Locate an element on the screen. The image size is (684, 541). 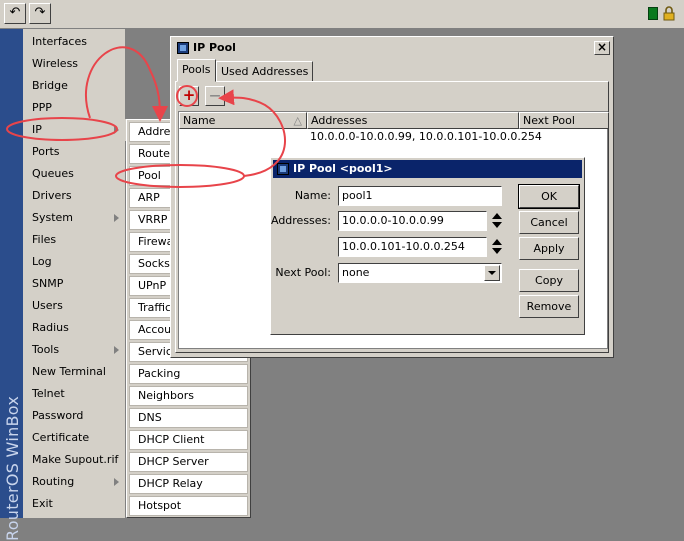
menu-item-tools: Tools is located at coordinates (74, 350).